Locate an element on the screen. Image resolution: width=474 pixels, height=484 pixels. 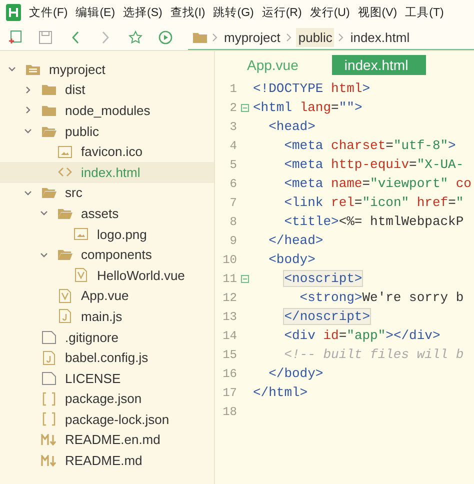
line-number: 10 is located at coordinates (229, 259).